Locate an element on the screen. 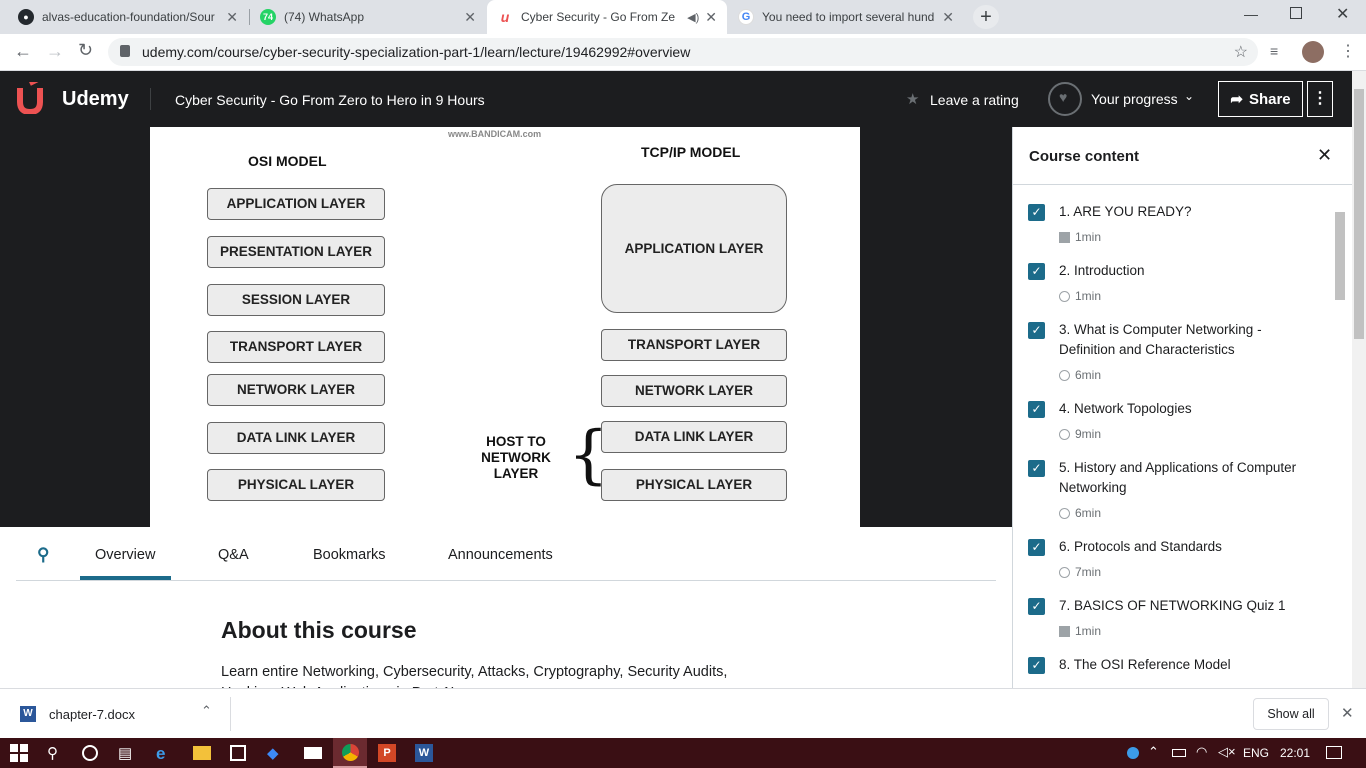 This screenshot has width=1366, height=768. new-tab-button: + is located at coordinates (986, 17).